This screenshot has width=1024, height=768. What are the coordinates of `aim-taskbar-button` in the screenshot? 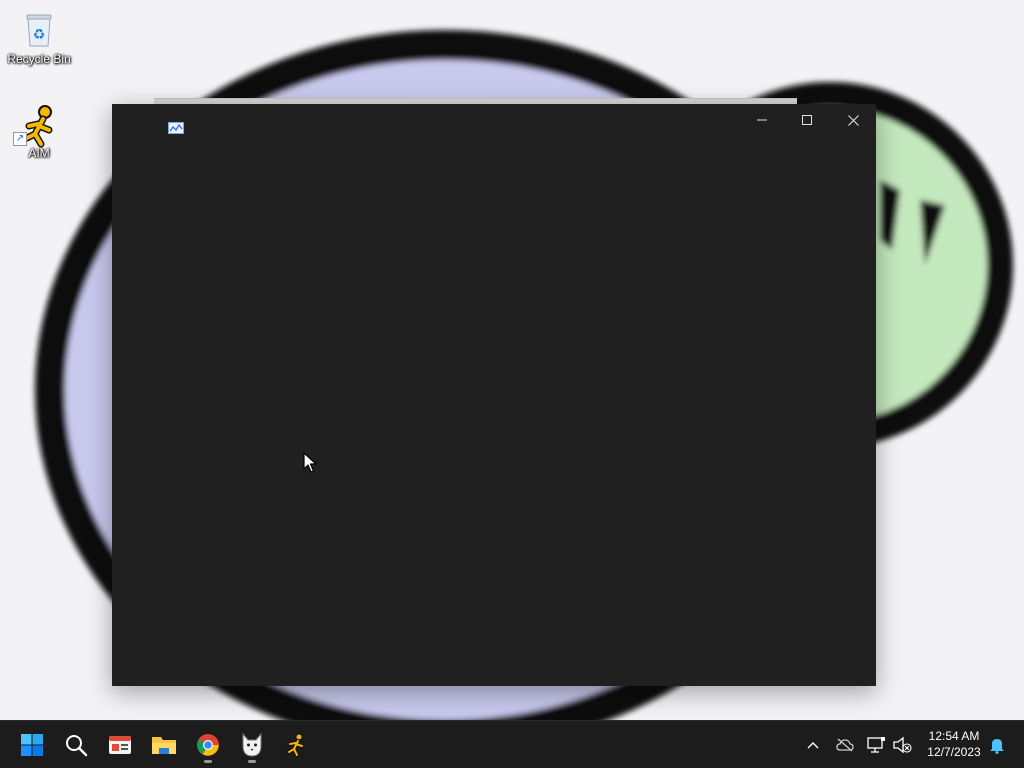 It's located at (296, 745).